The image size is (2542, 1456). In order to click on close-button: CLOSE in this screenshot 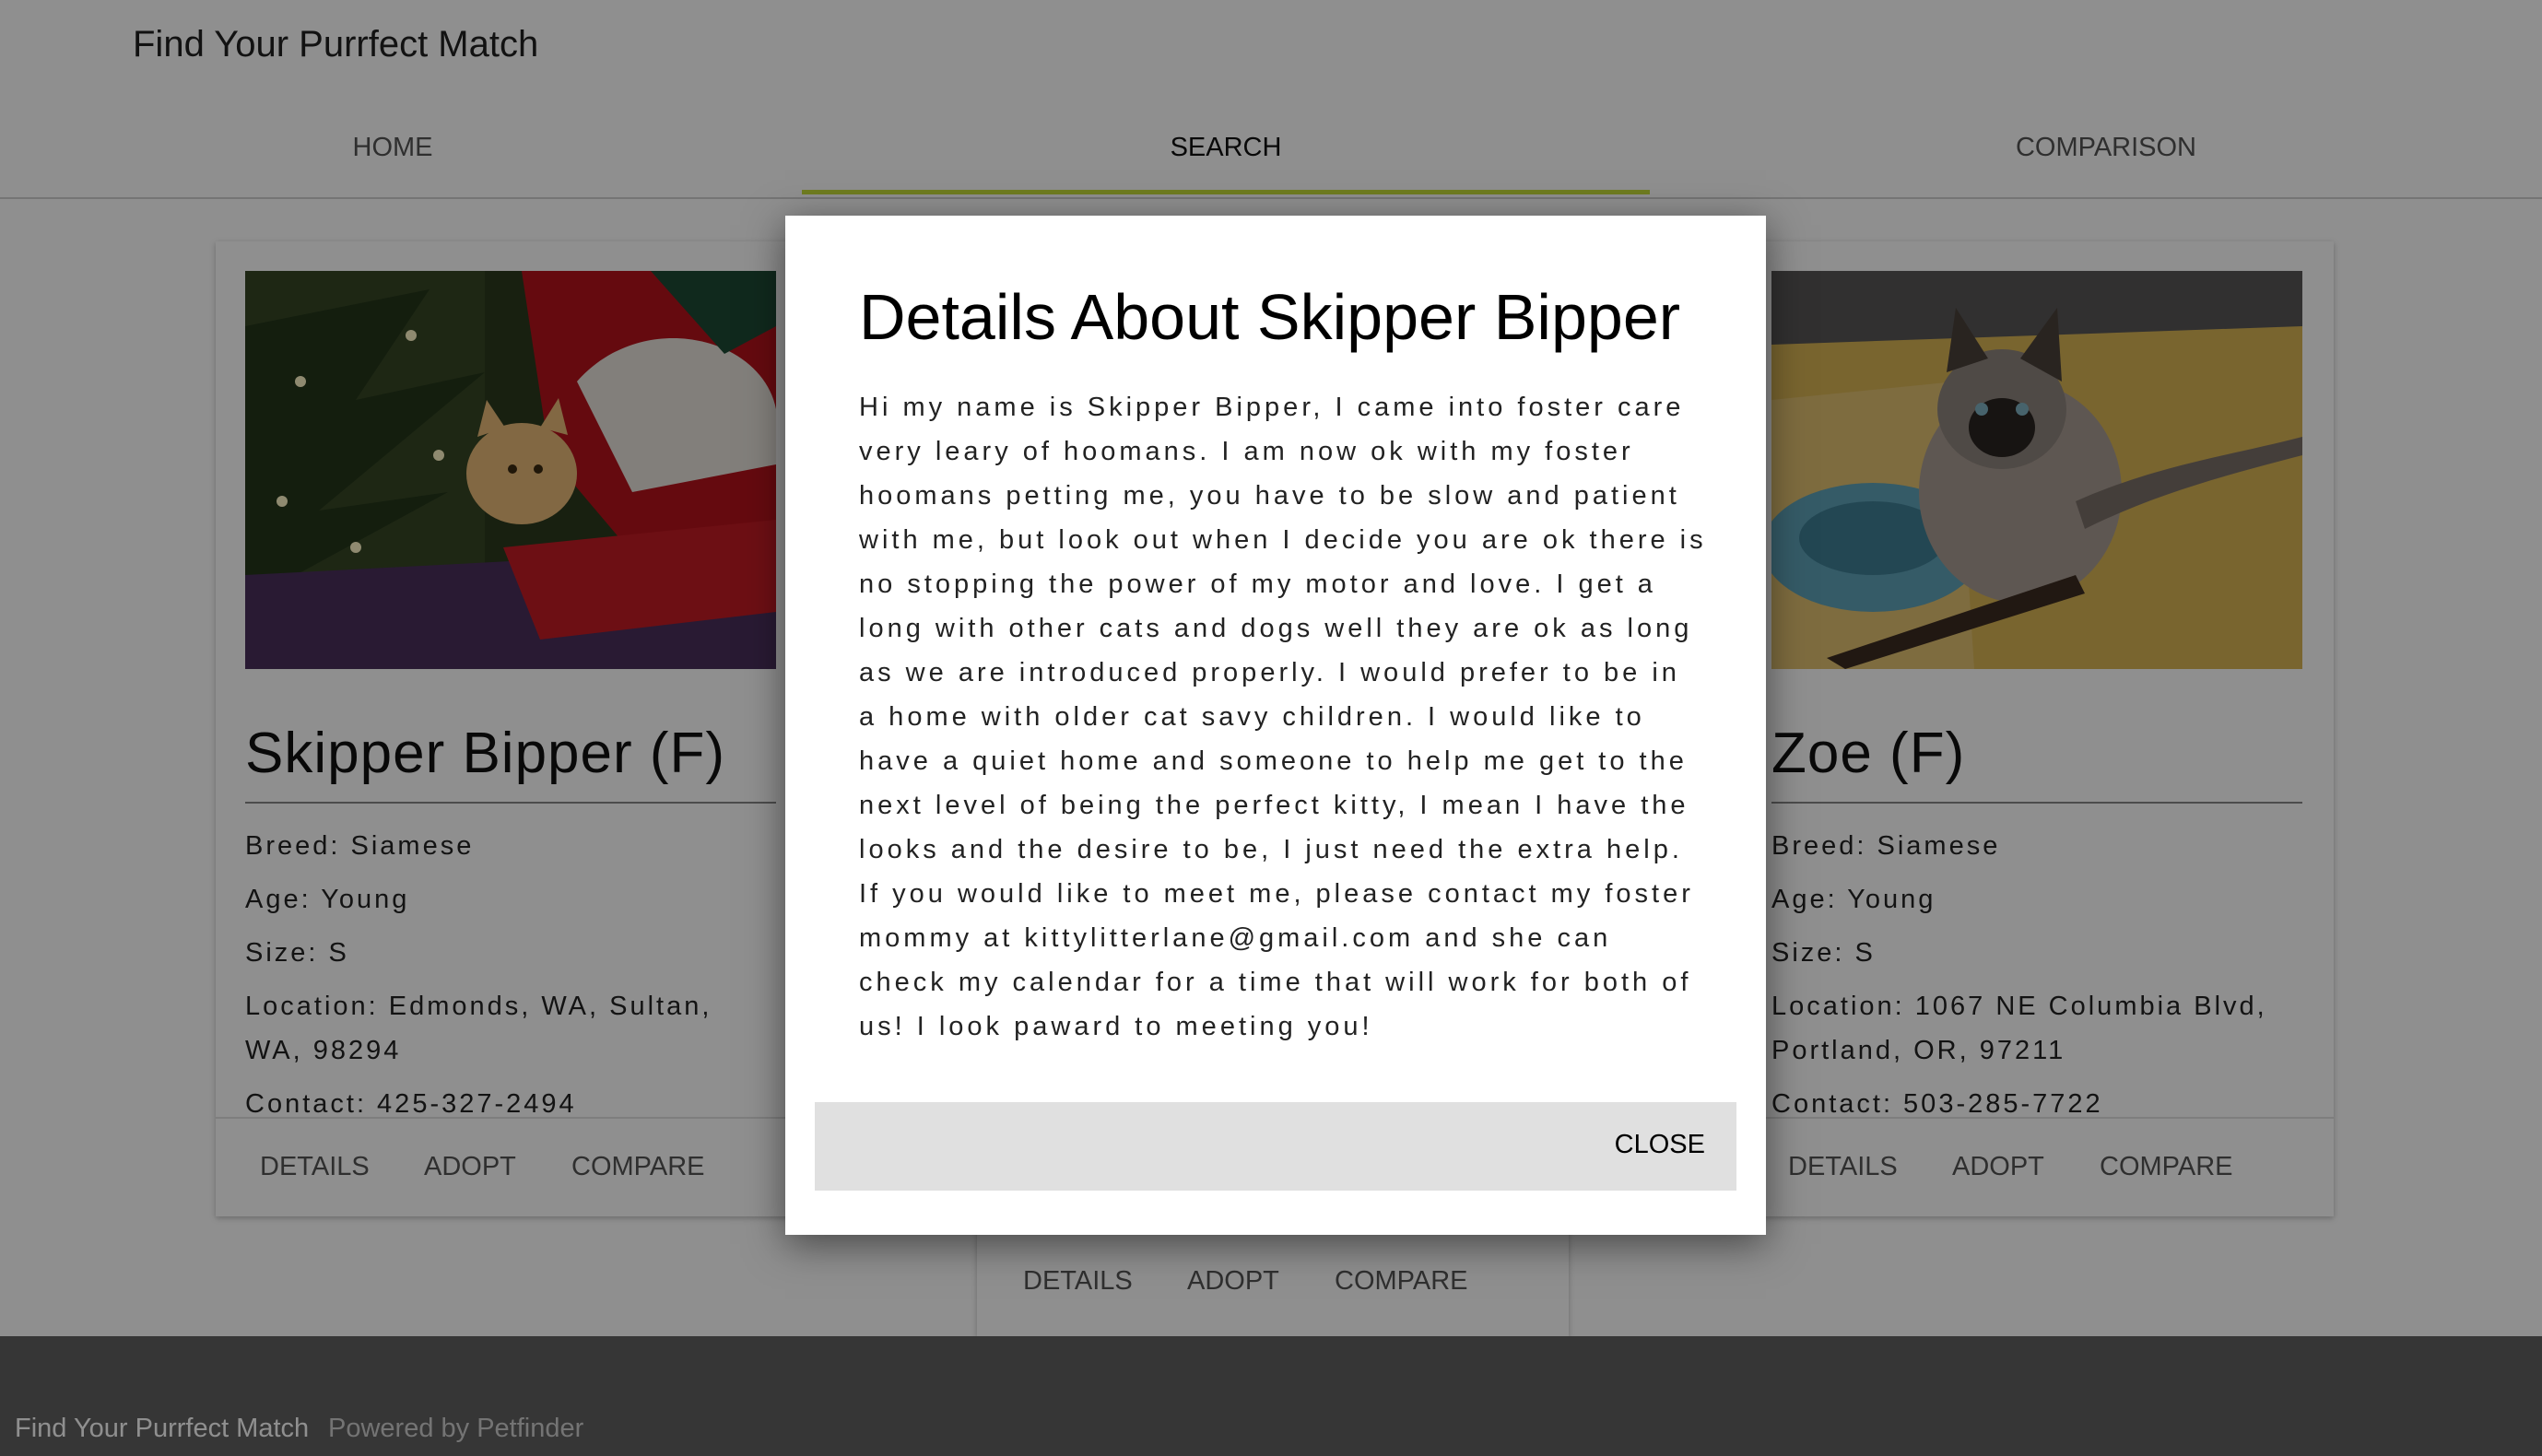, I will do `click(1660, 1145)`.